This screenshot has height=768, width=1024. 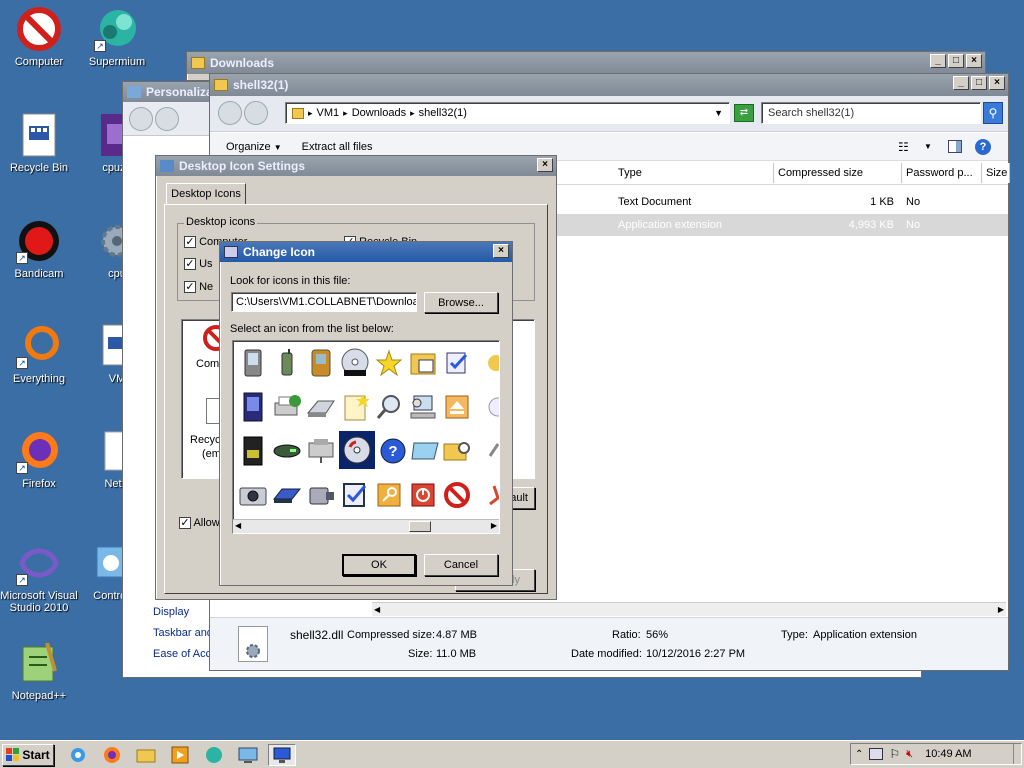 I want to click on link-ease-of-access: Ease of Acc, so click(x=183, y=654).